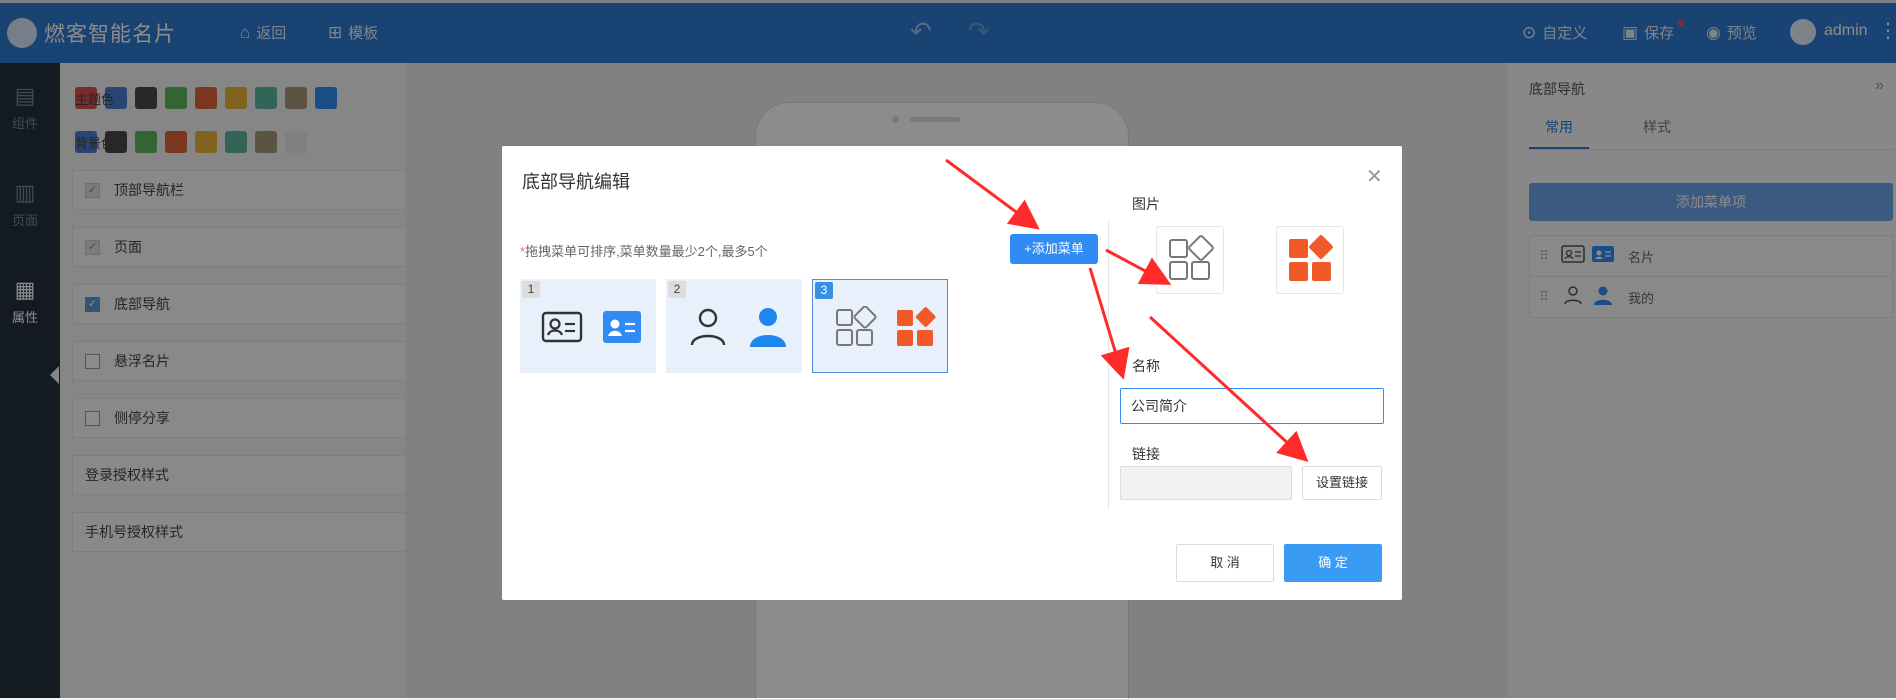 This screenshot has width=1896, height=700. I want to click on dialog-title: 底部导航编辑, so click(576, 182).